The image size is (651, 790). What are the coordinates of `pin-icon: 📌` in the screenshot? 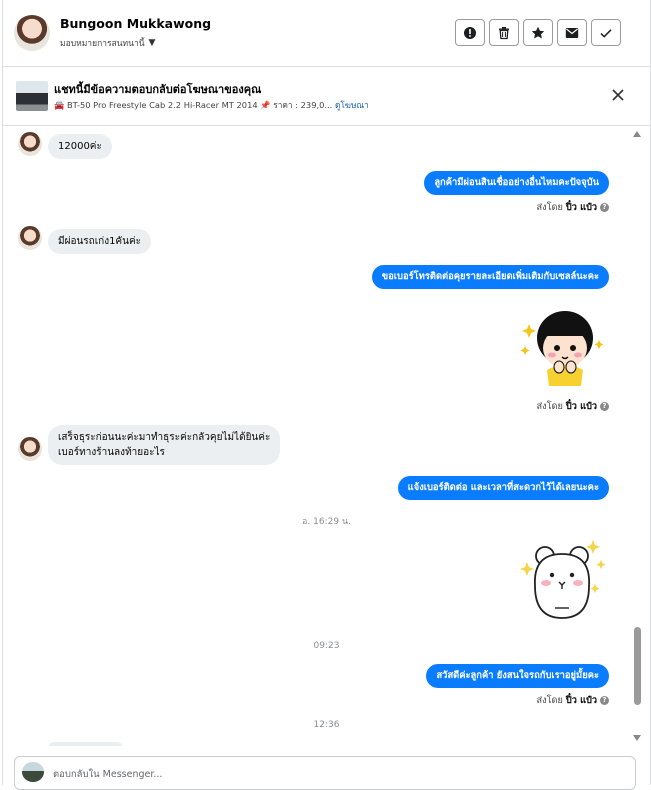 It's located at (265, 105).